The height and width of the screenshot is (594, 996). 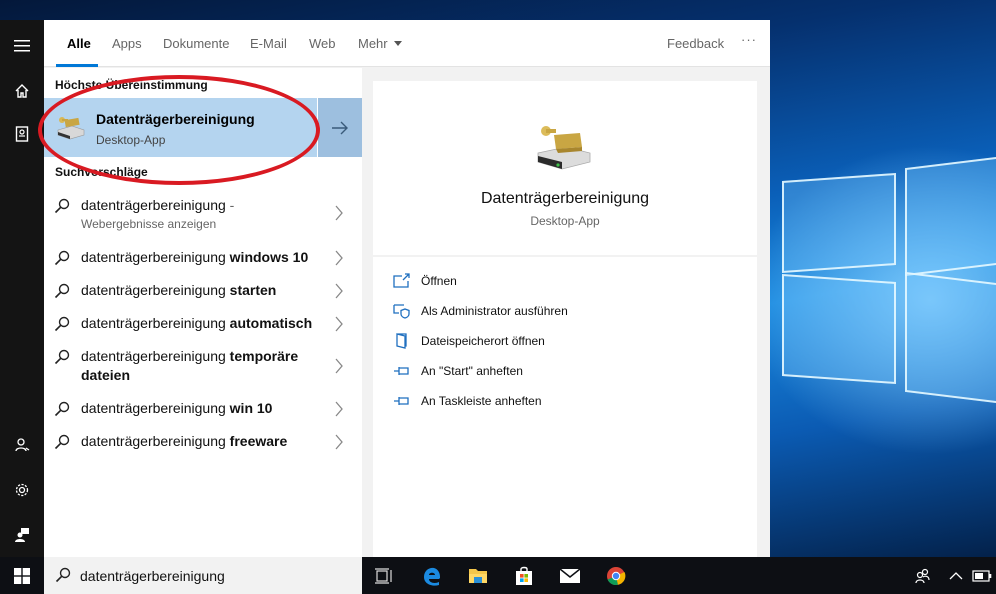 What do you see at coordinates (570, 576) in the screenshot?
I see `mail-icon` at bounding box center [570, 576].